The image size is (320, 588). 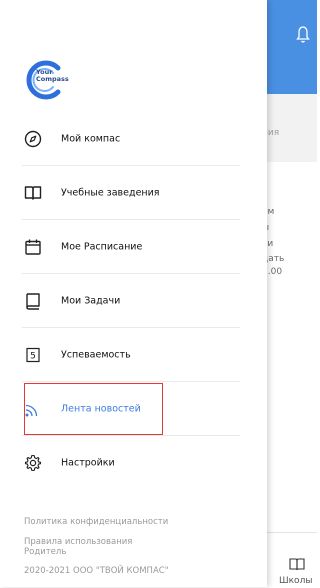 I want to click on menu-item-settings: Настройки, so click(x=131, y=463).